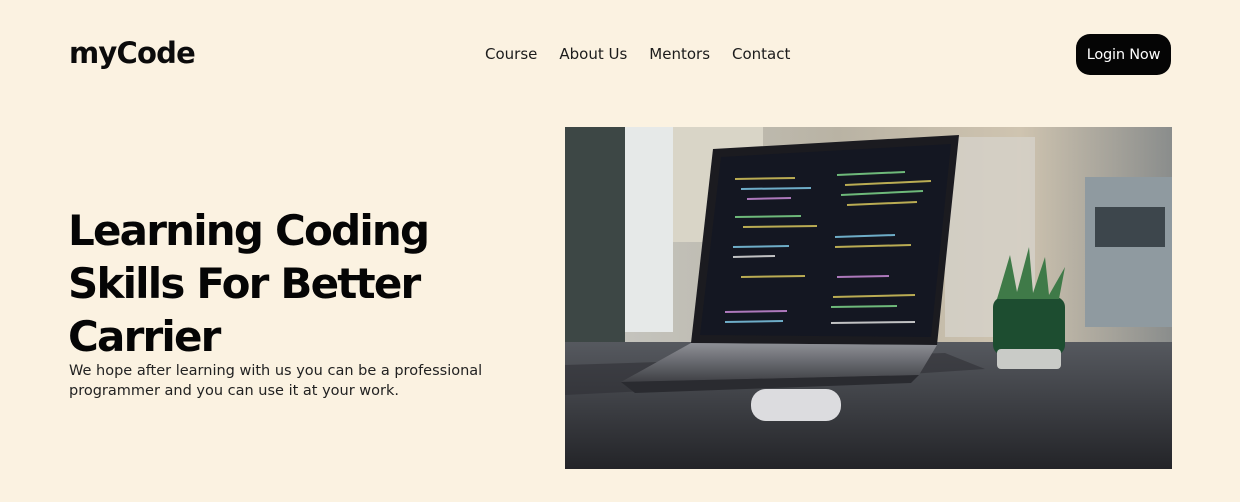  Describe the element at coordinates (761, 54) in the screenshot. I see `nav-link-contact: Contact` at that location.